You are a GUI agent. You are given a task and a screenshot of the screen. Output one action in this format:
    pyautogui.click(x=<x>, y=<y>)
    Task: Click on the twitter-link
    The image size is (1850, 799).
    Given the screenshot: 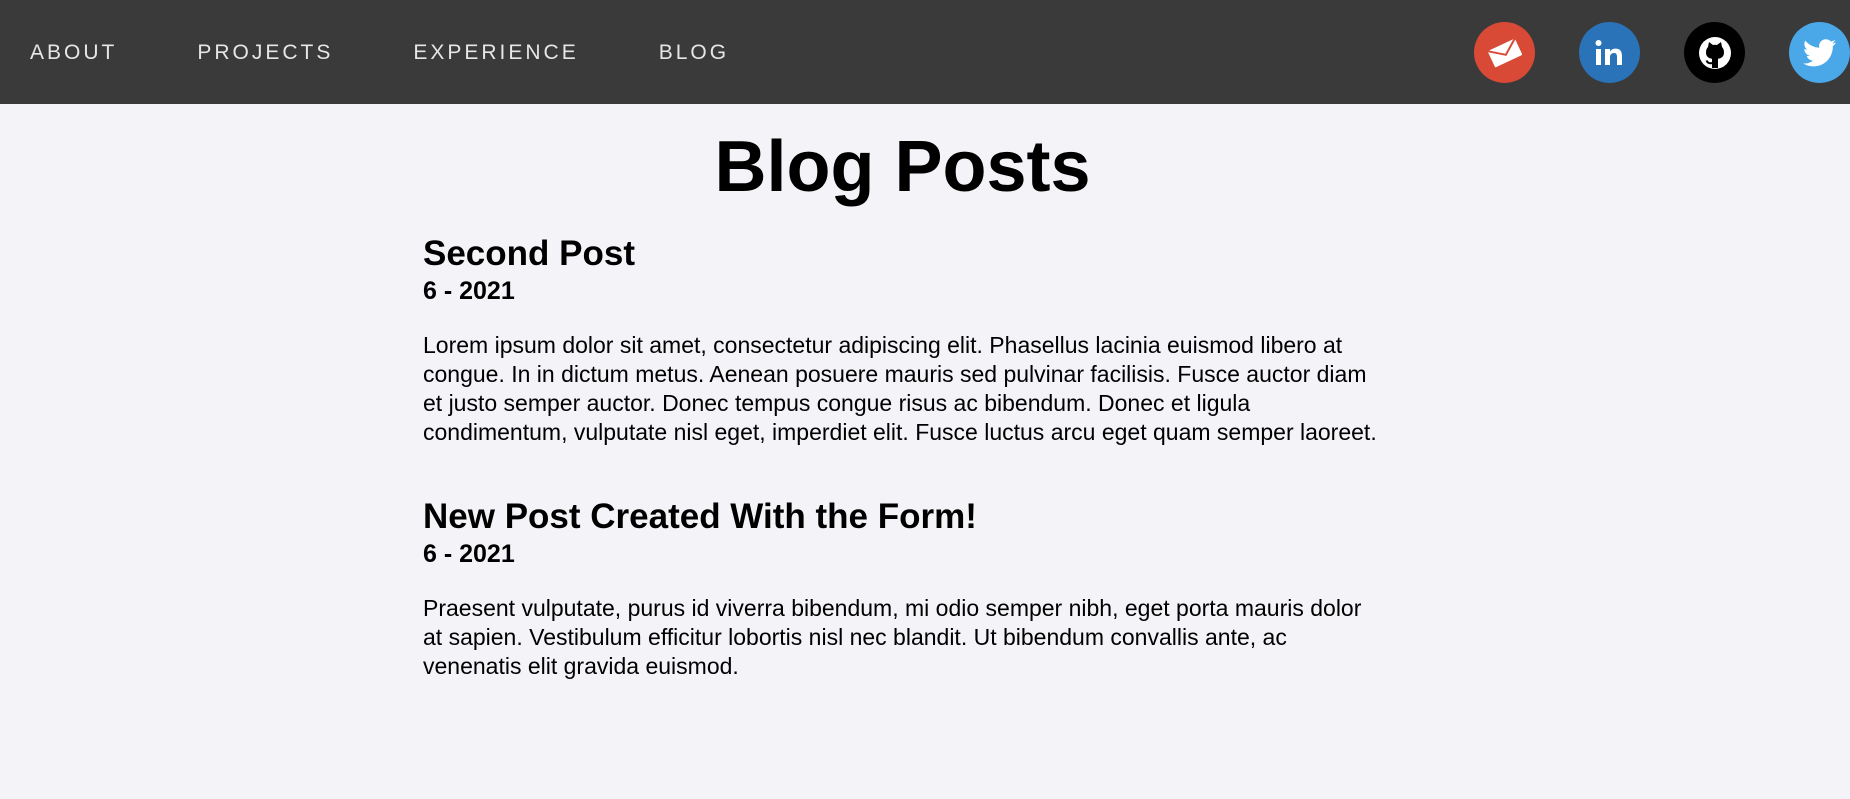 What is the action you would take?
    pyautogui.click(x=1819, y=52)
    